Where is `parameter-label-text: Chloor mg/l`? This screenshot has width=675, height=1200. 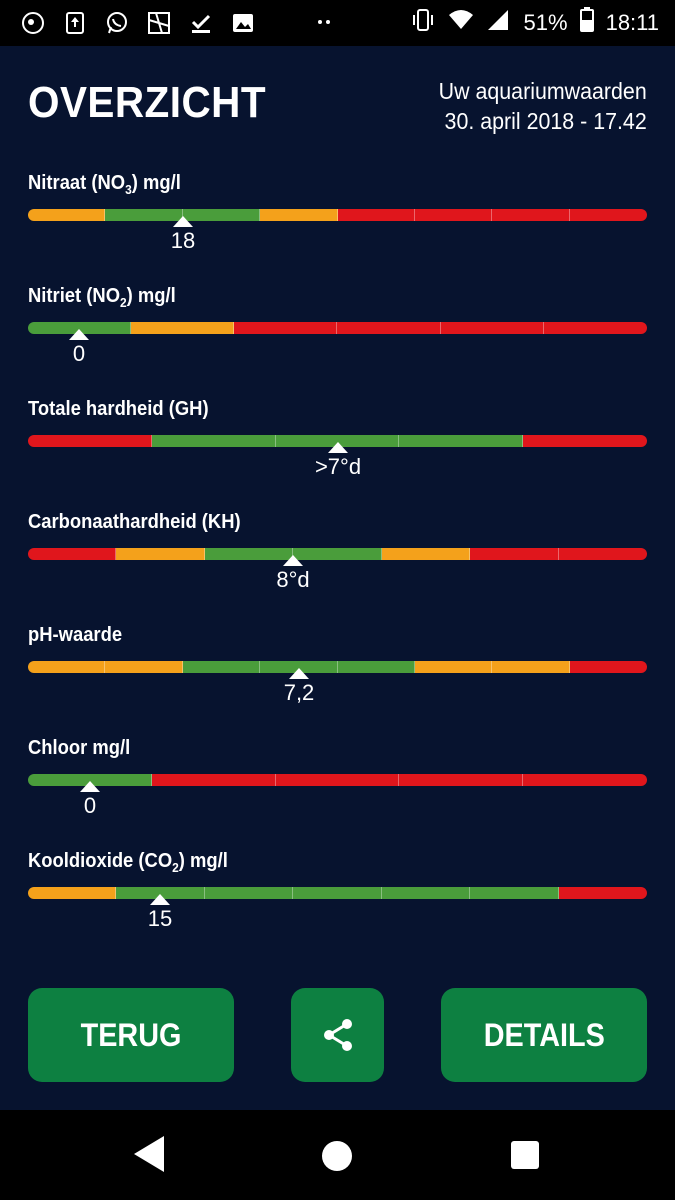 parameter-label-text: Chloor mg/l is located at coordinates (79, 748).